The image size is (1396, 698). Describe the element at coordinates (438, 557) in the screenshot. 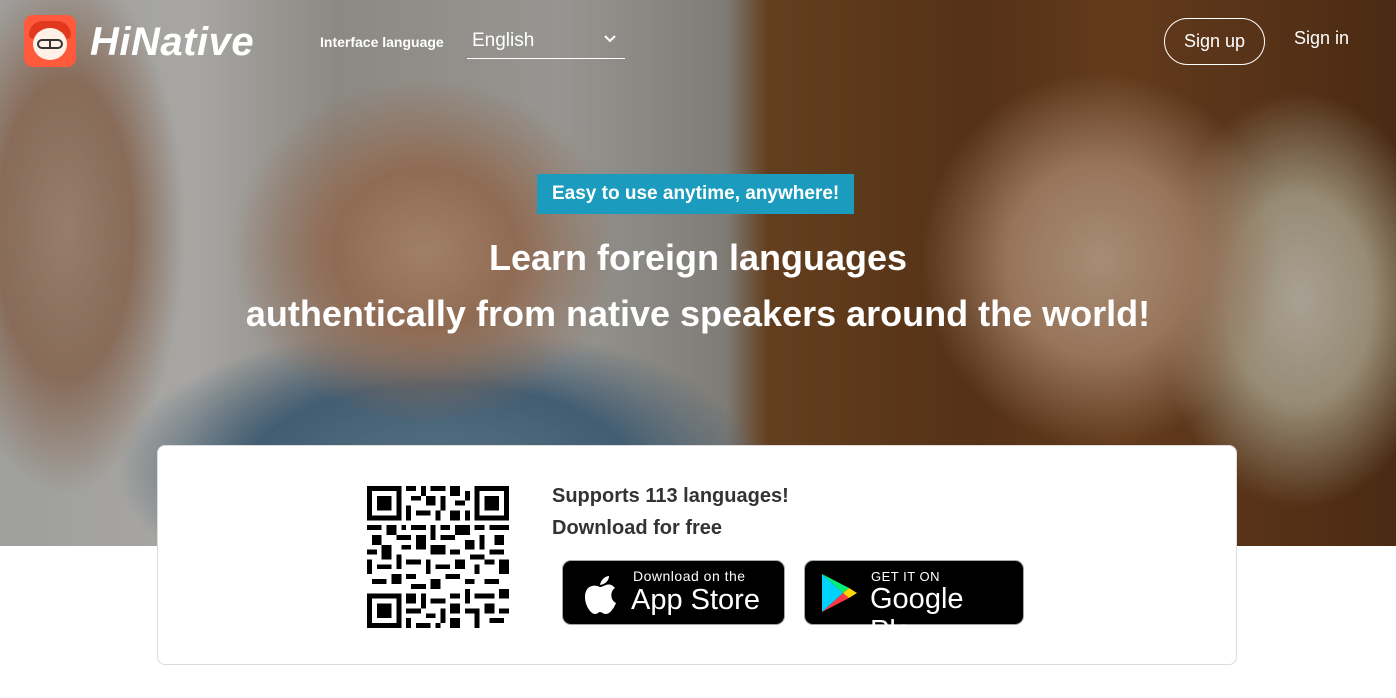

I see `qr-code-icon` at that location.